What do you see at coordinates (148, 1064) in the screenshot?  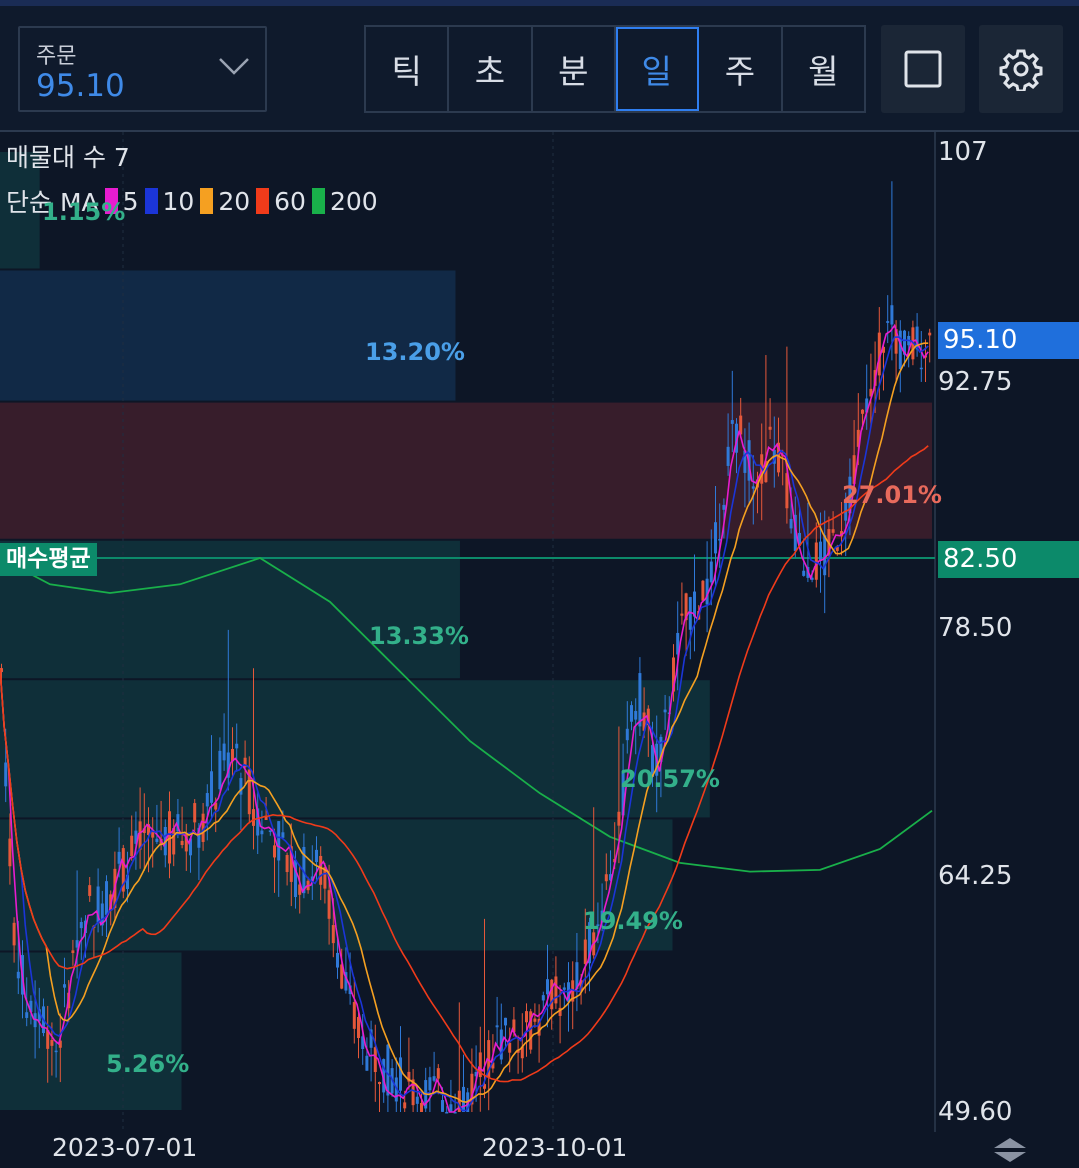 I see `vp-pct-label: 5.26%` at bounding box center [148, 1064].